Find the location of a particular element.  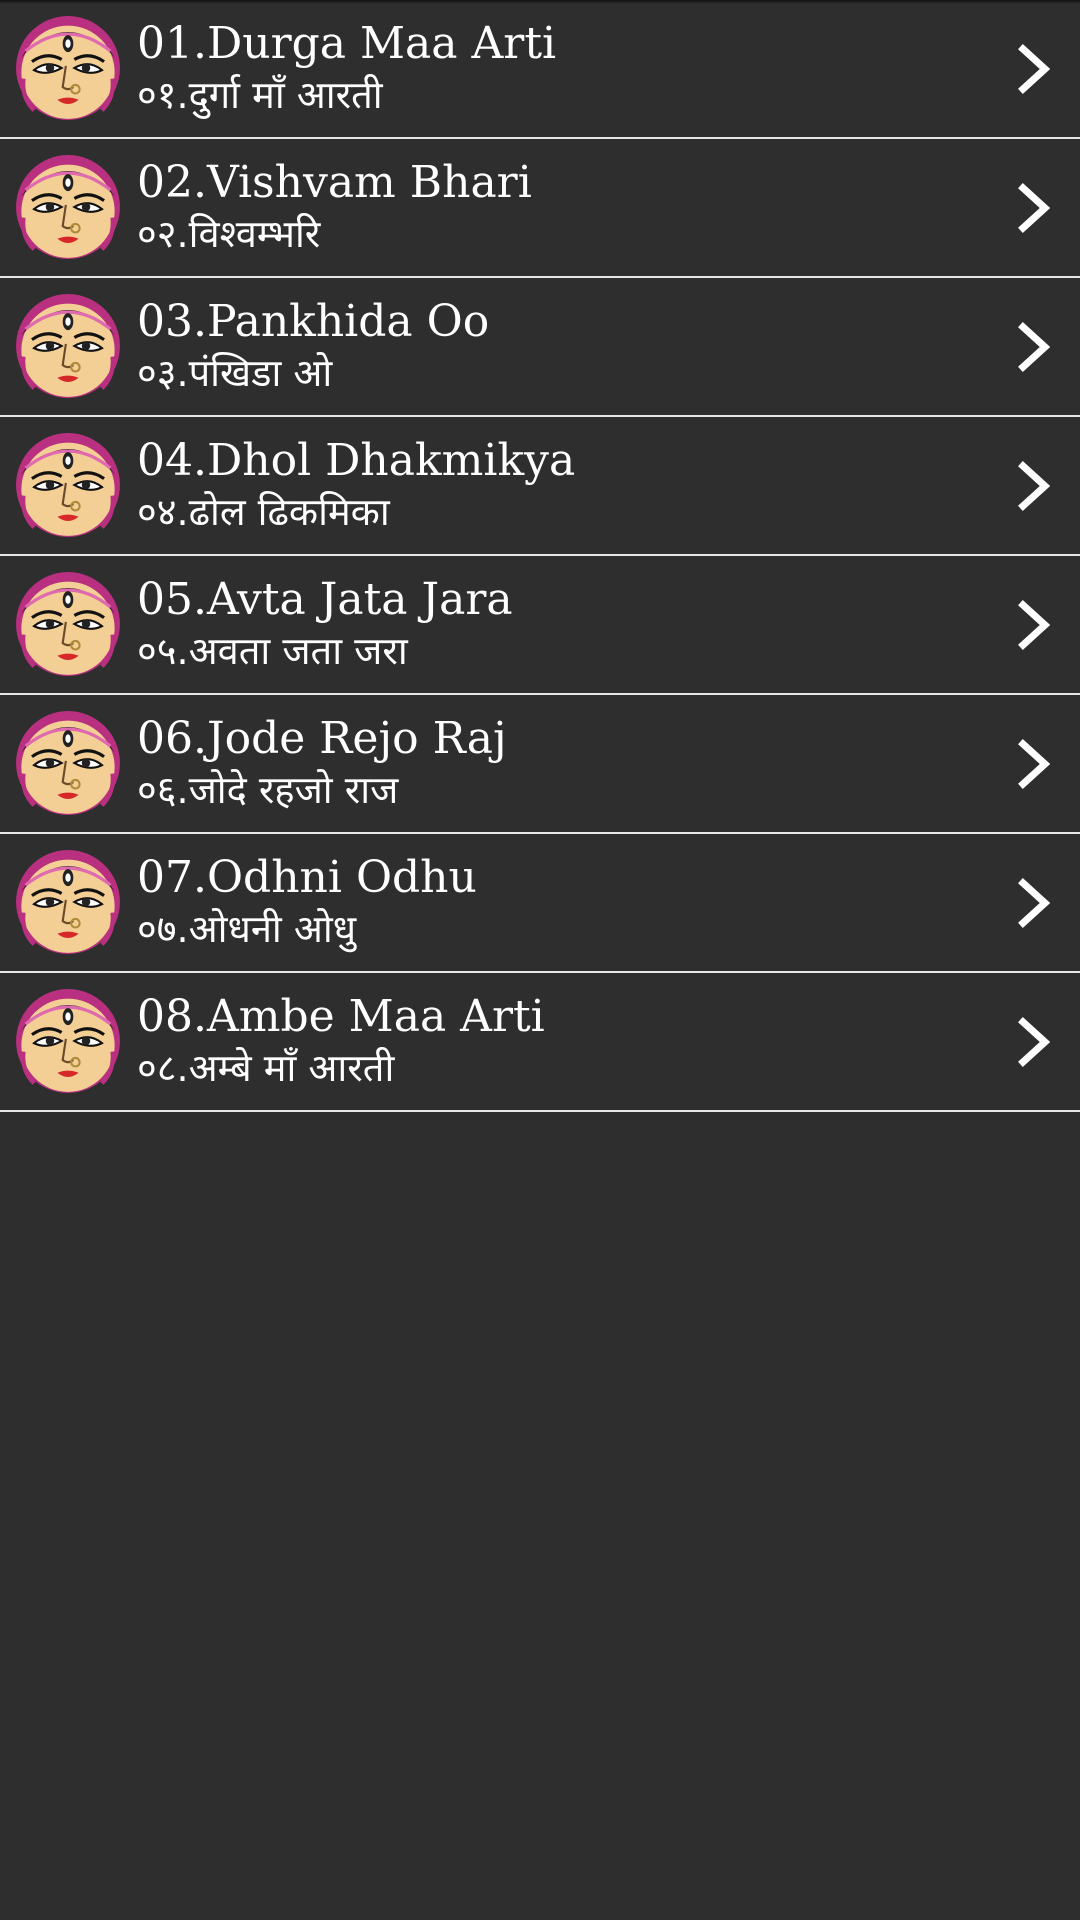

item-title: 05.Avta Jata Jara is located at coordinates (325, 599).